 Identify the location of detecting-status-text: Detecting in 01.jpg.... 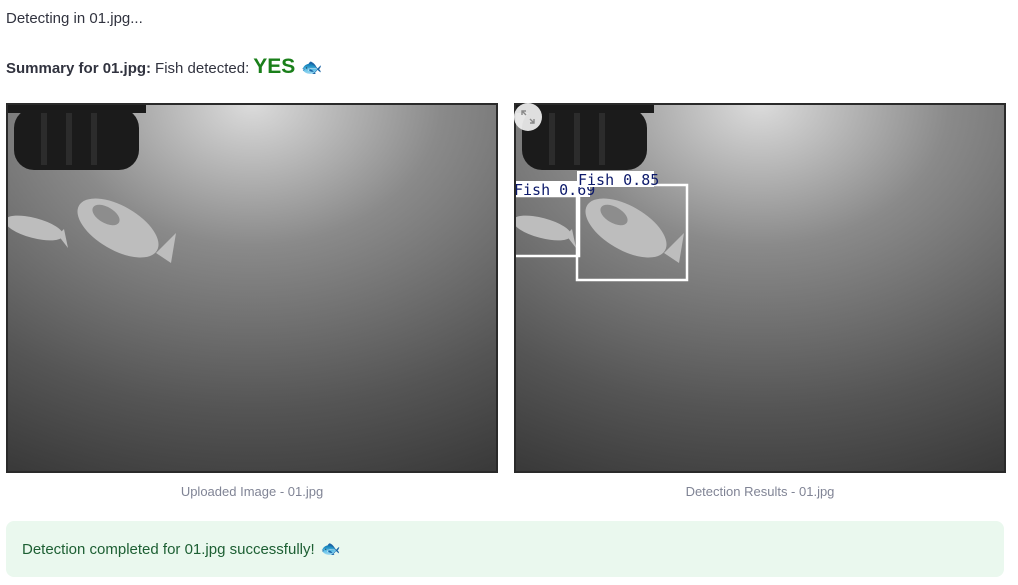
(74, 18).